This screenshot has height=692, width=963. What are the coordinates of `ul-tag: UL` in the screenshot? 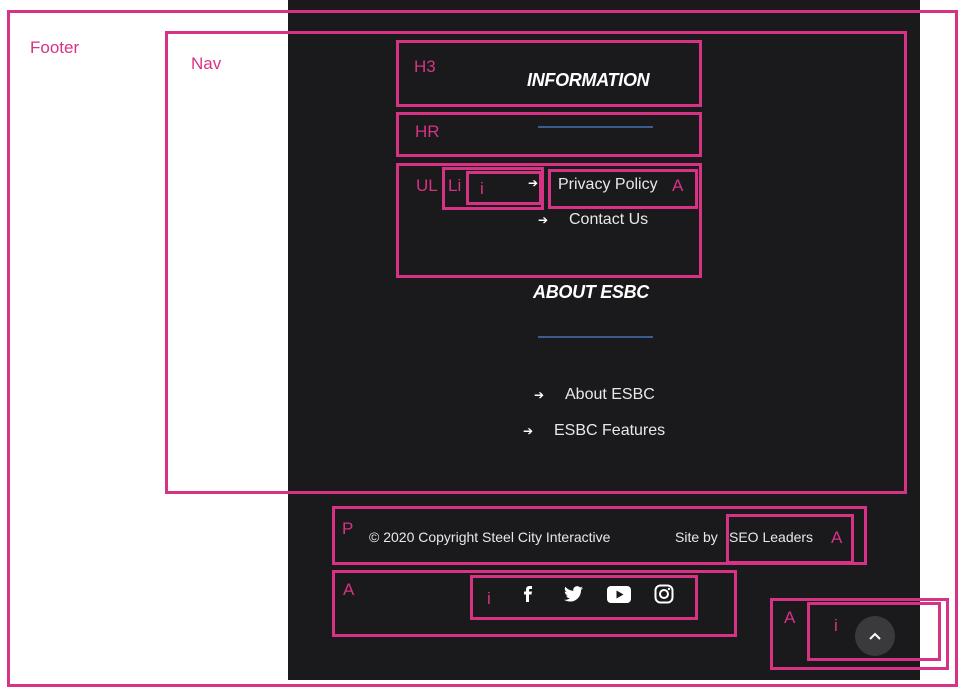 It's located at (427, 185).